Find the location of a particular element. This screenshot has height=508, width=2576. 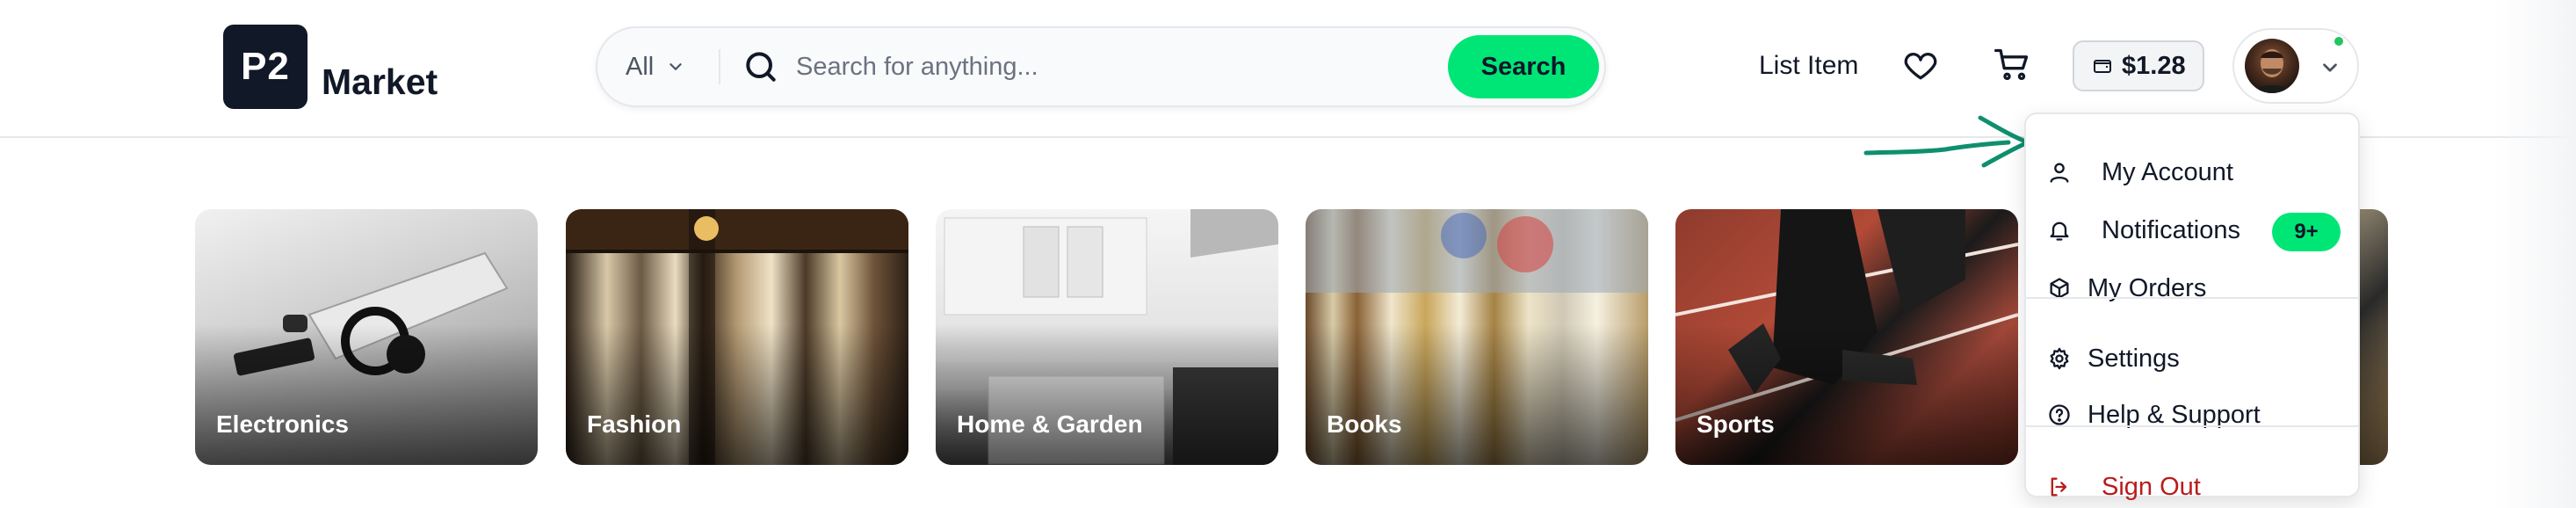

bell-icon is located at coordinates (2059, 231).